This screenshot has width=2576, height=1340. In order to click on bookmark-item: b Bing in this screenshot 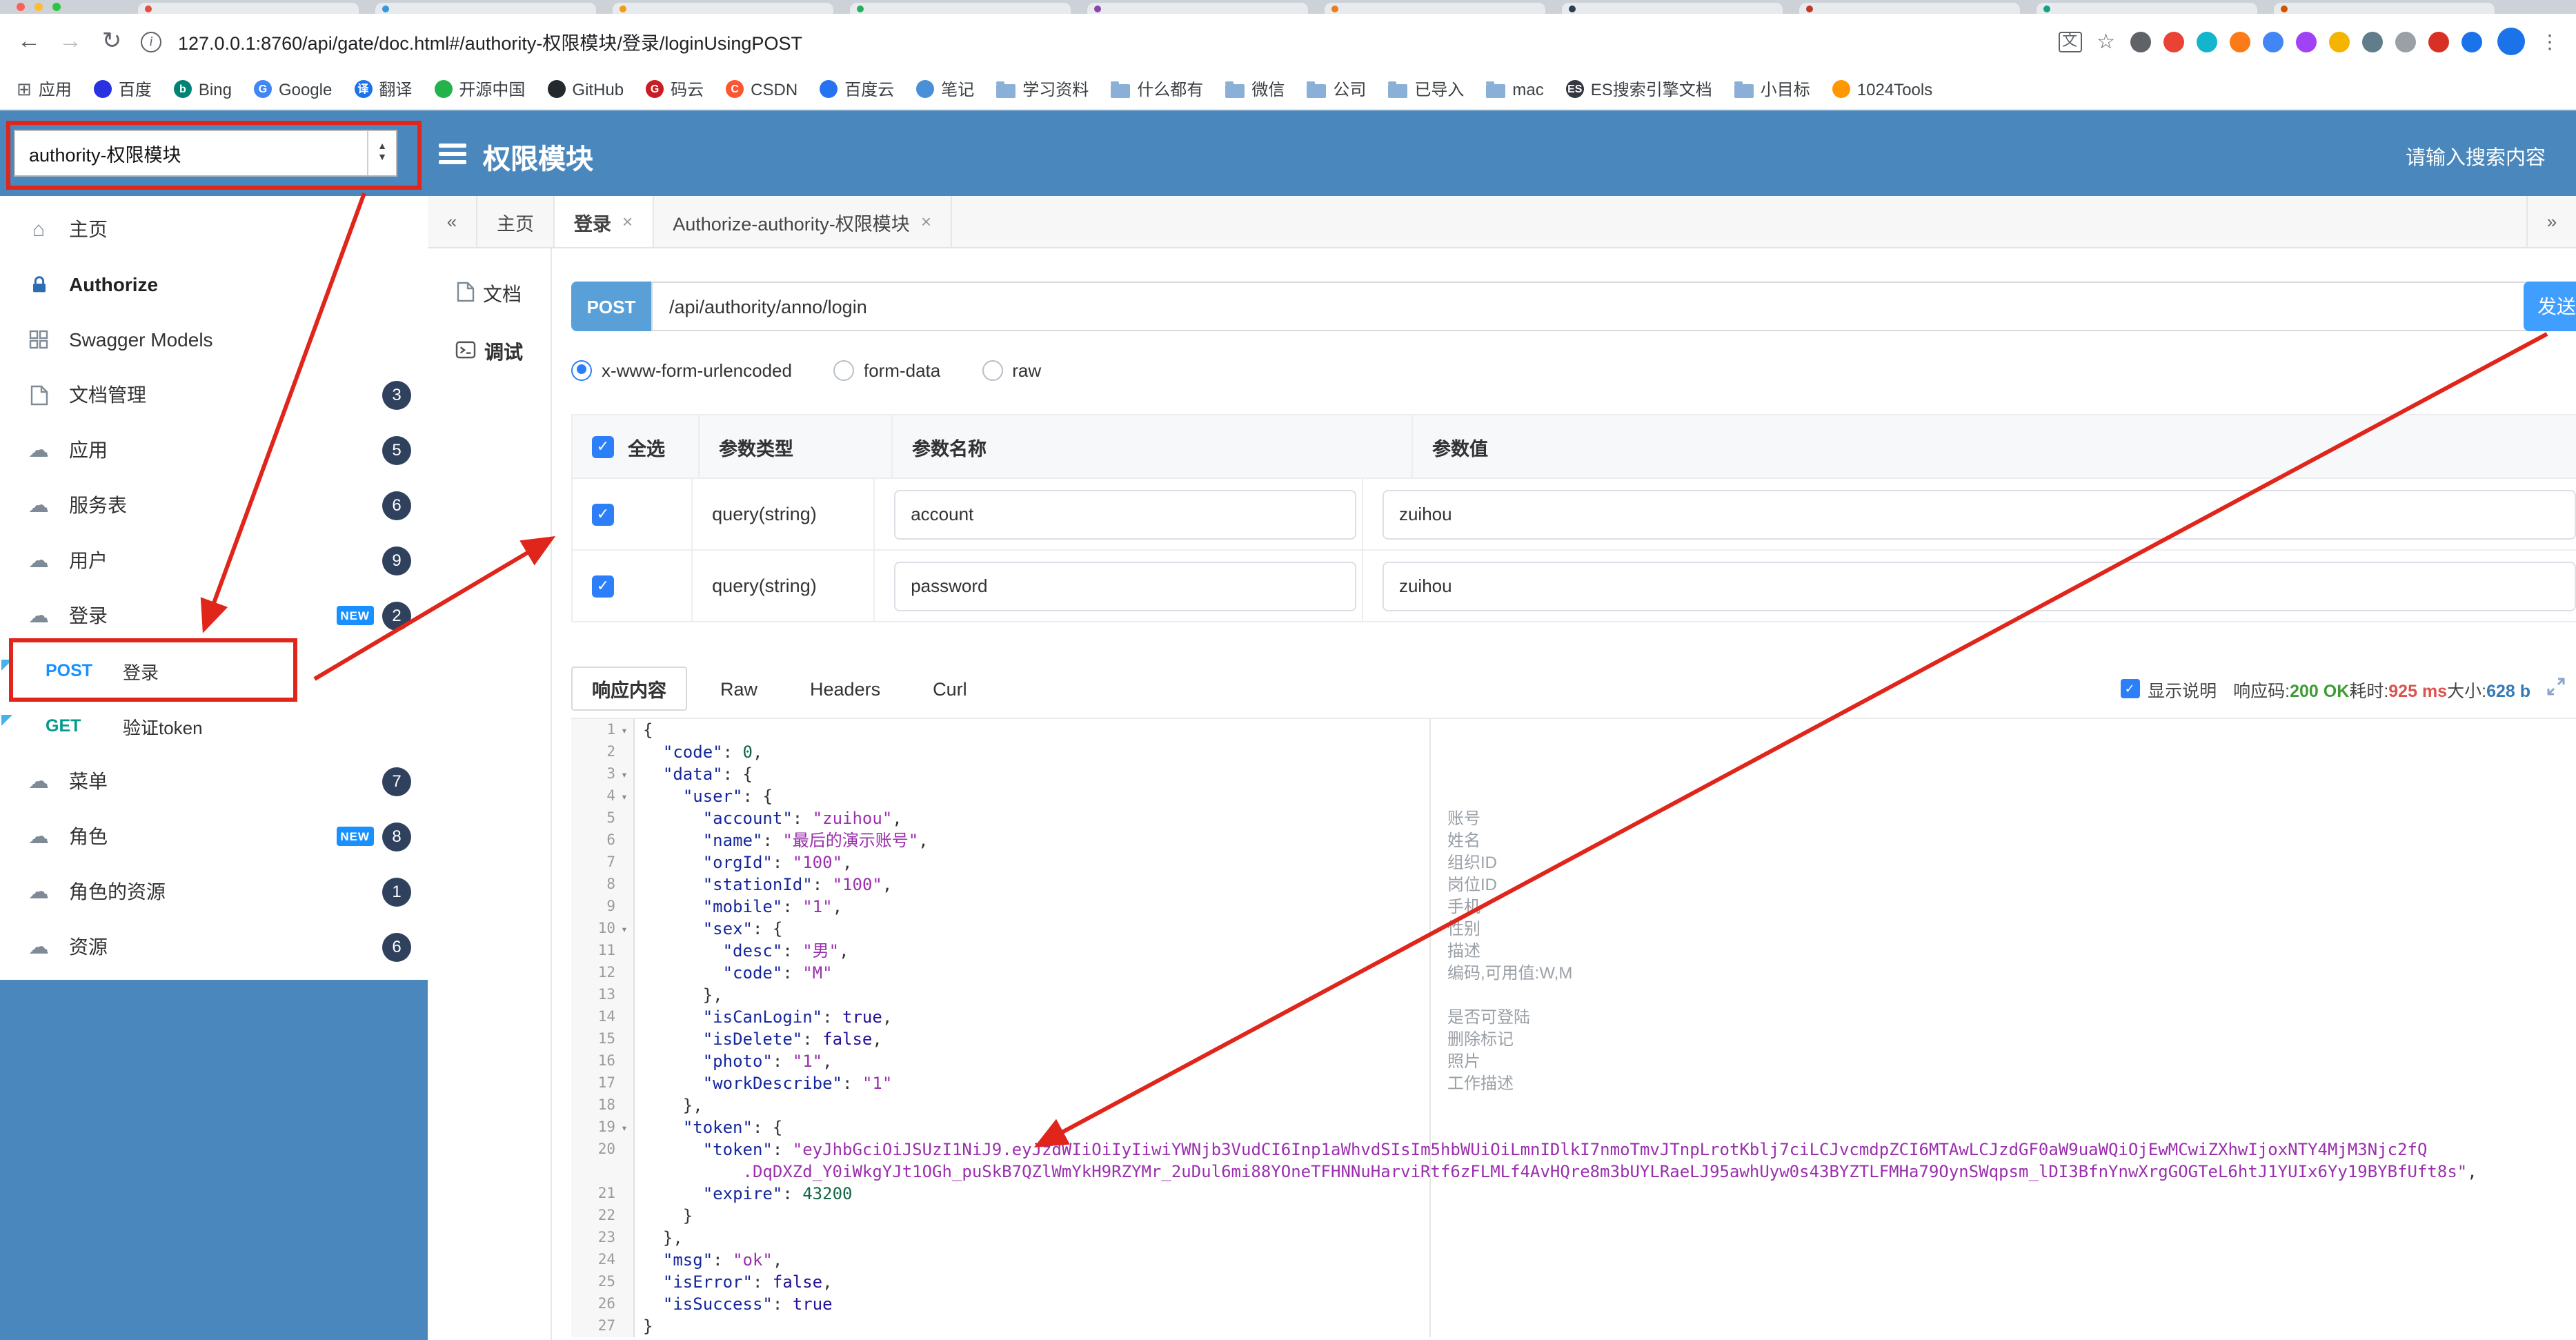, I will do `click(202, 89)`.